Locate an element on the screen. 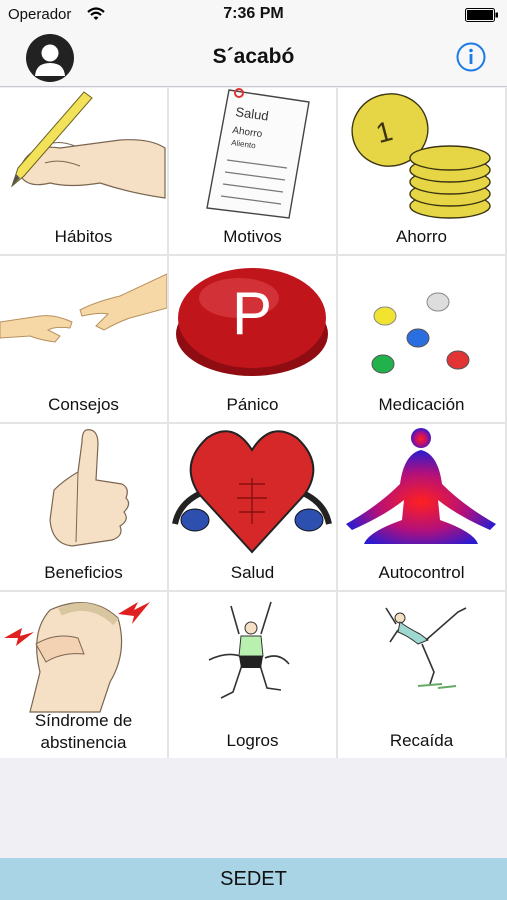 This screenshot has width=507, height=900. grid-item-motivos: Salud Ahorro Aliento Motivos is located at coordinates (252, 171).